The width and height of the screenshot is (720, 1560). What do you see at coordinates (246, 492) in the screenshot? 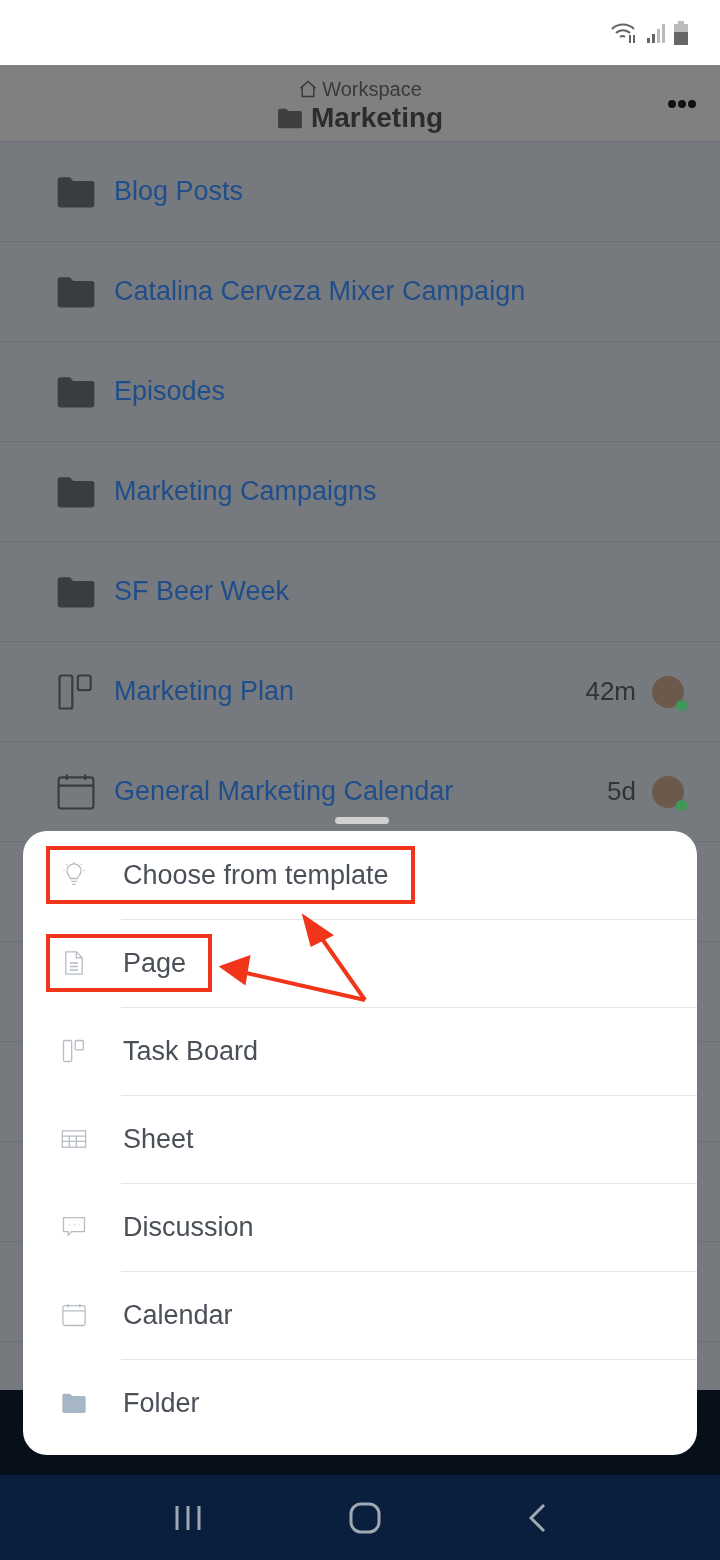
I see `item-name: Marketing Campaigns` at bounding box center [246, 492].